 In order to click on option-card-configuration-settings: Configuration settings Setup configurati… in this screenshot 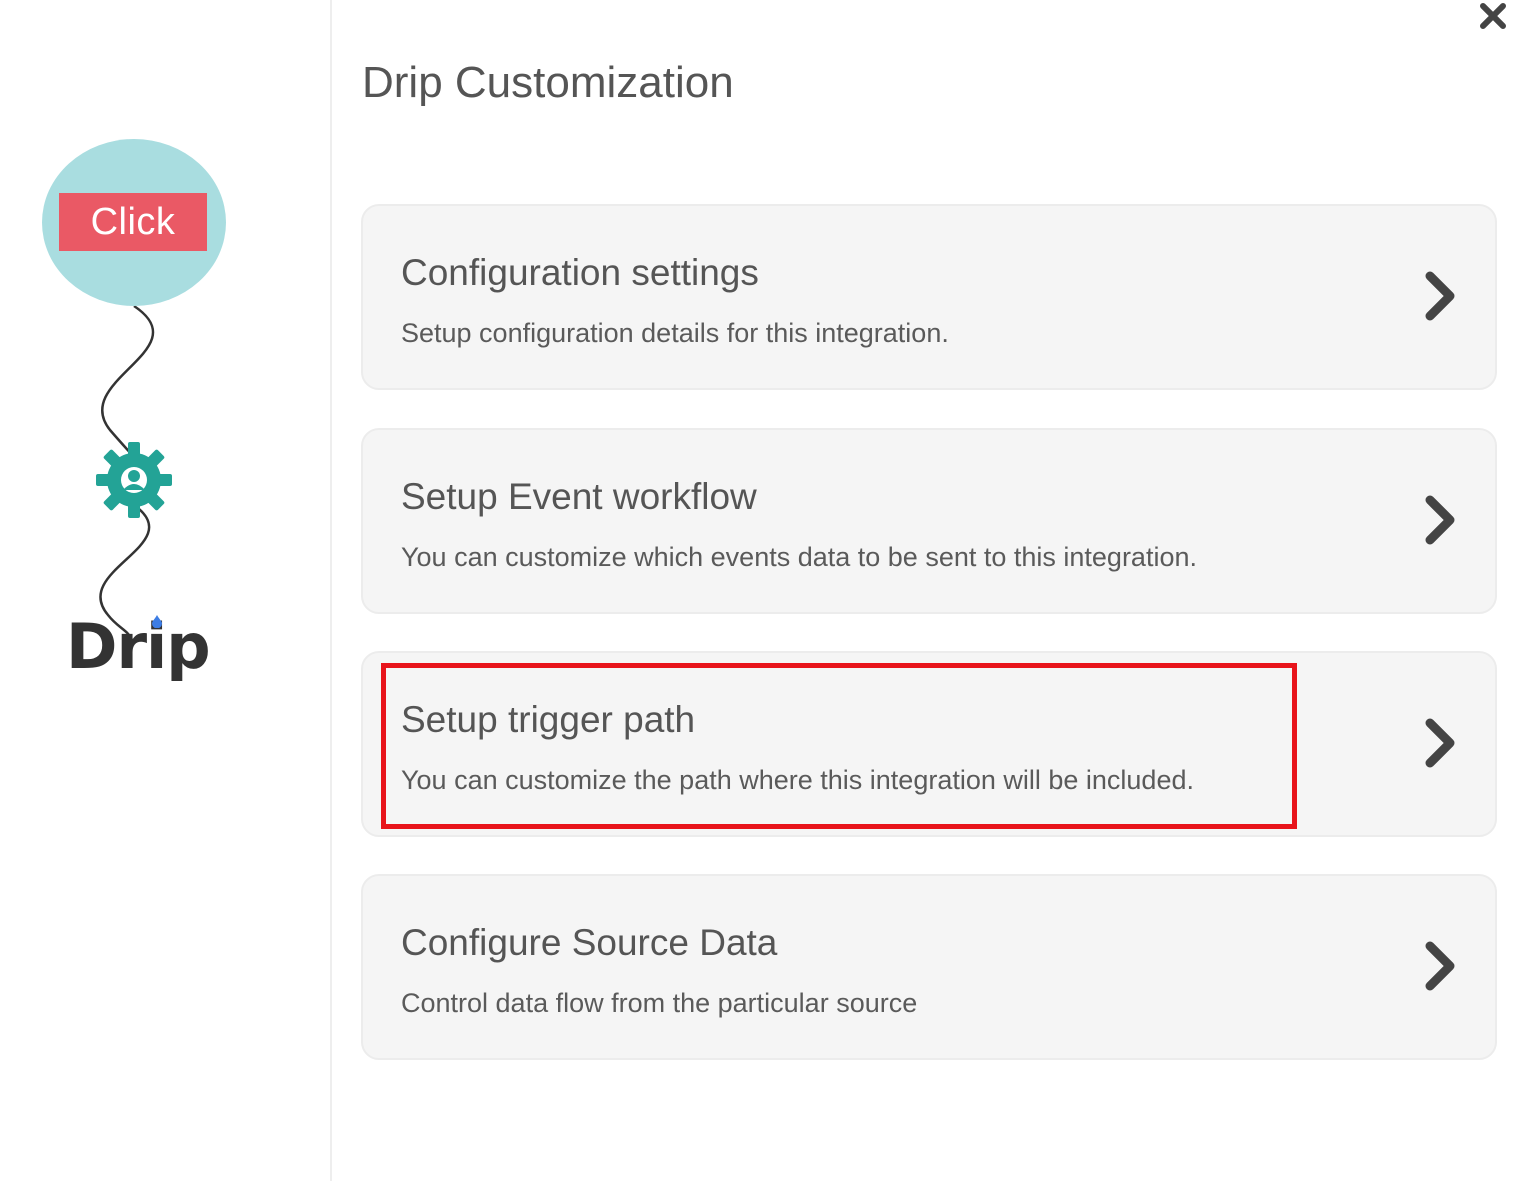, I will do `click(929, 297)`.